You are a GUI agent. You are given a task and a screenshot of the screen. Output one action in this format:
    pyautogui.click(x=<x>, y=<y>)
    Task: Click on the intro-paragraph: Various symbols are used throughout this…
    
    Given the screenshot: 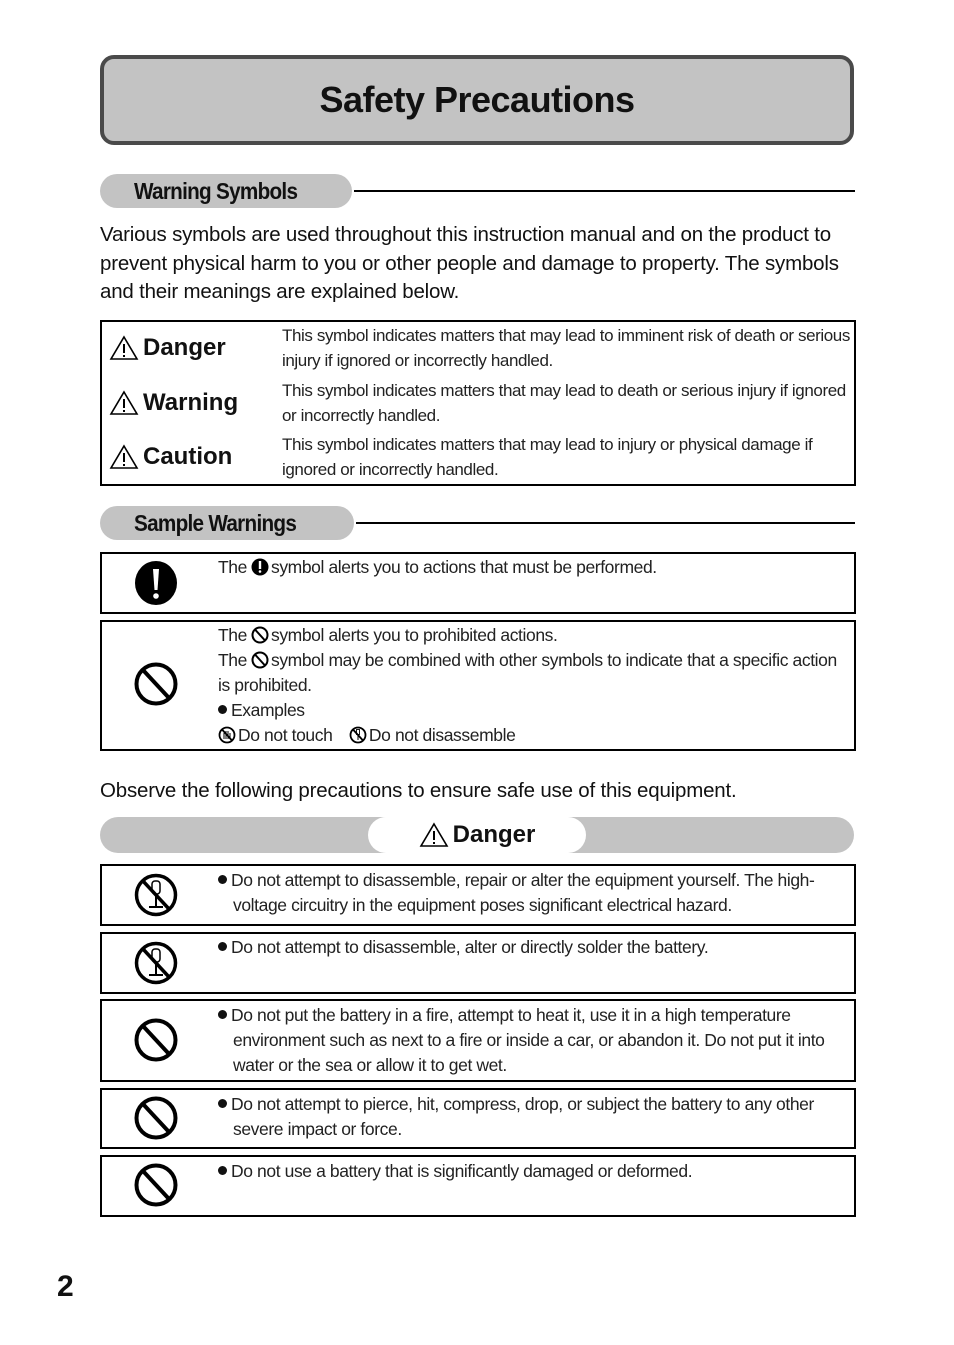 What is the action you would take?
    pyautogui.click(x=469, y=263)
    